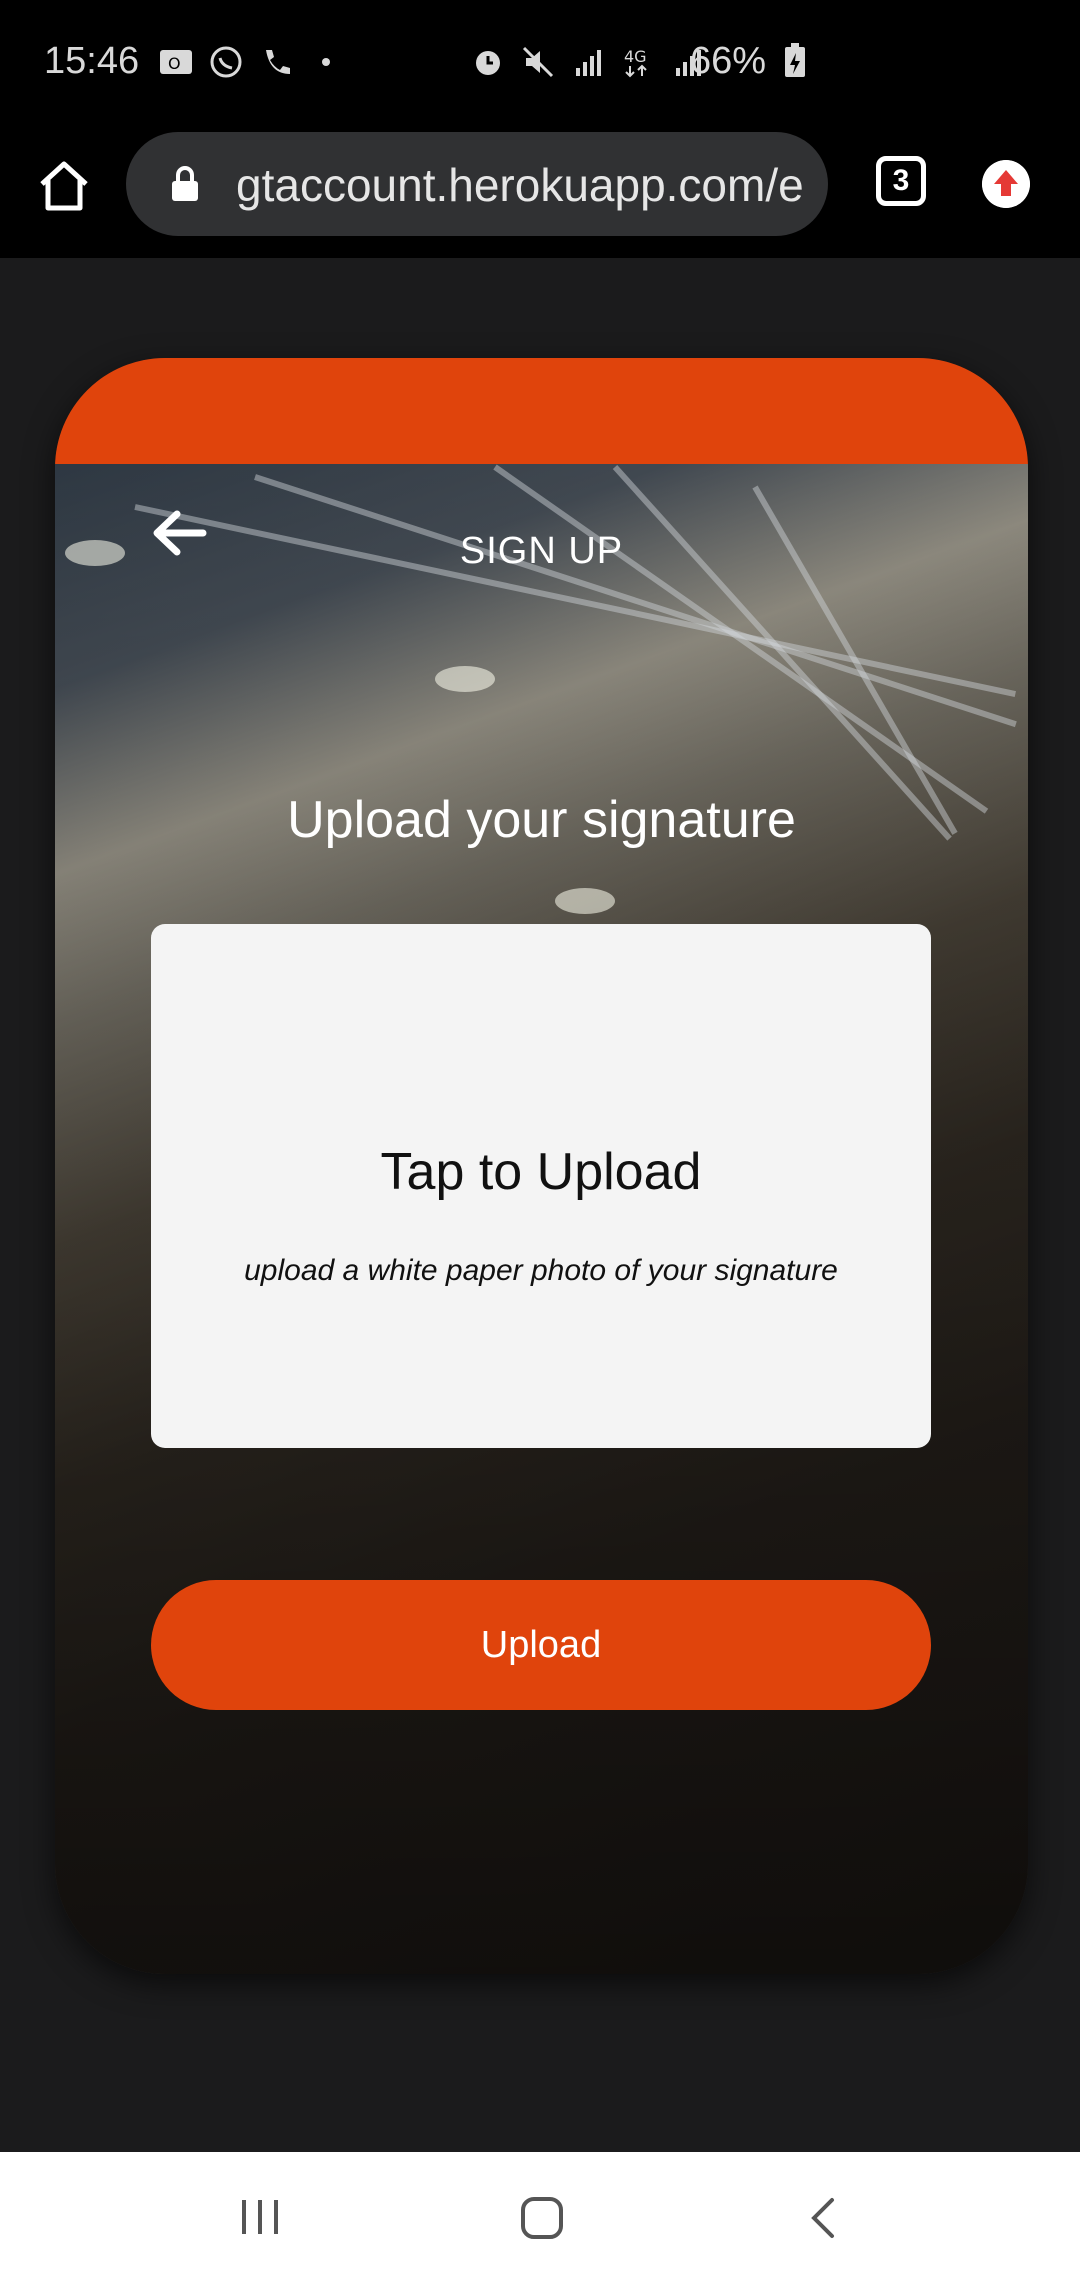  I want to click on url-text: gtaccount.herokuapp.com/e, so click(526, 185).